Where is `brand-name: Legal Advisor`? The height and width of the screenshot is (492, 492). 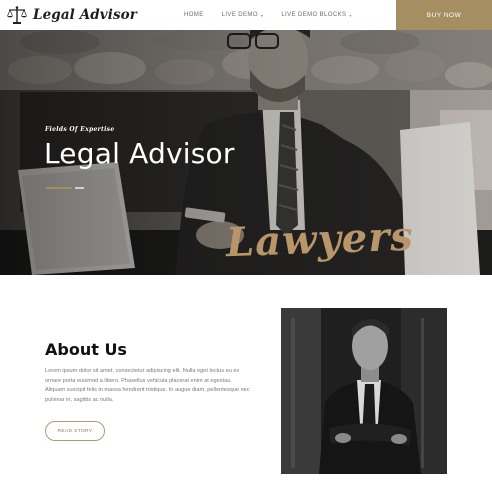 brand-name: Legal Advisor is located at coordinates (85, 15).